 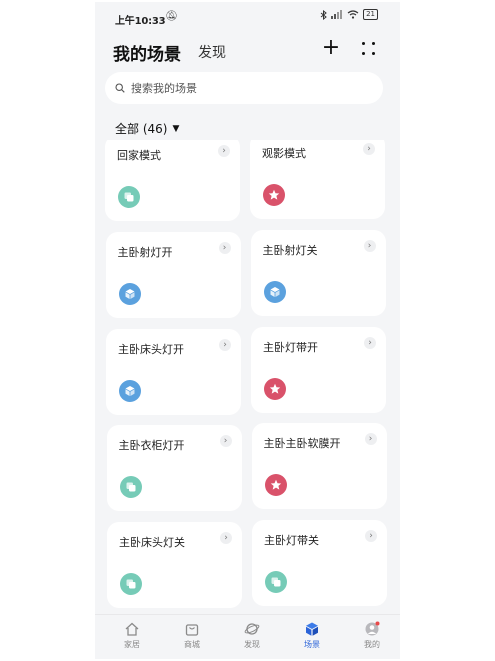 I want to click on tab-label: 商城, so click(x=192, y=644).